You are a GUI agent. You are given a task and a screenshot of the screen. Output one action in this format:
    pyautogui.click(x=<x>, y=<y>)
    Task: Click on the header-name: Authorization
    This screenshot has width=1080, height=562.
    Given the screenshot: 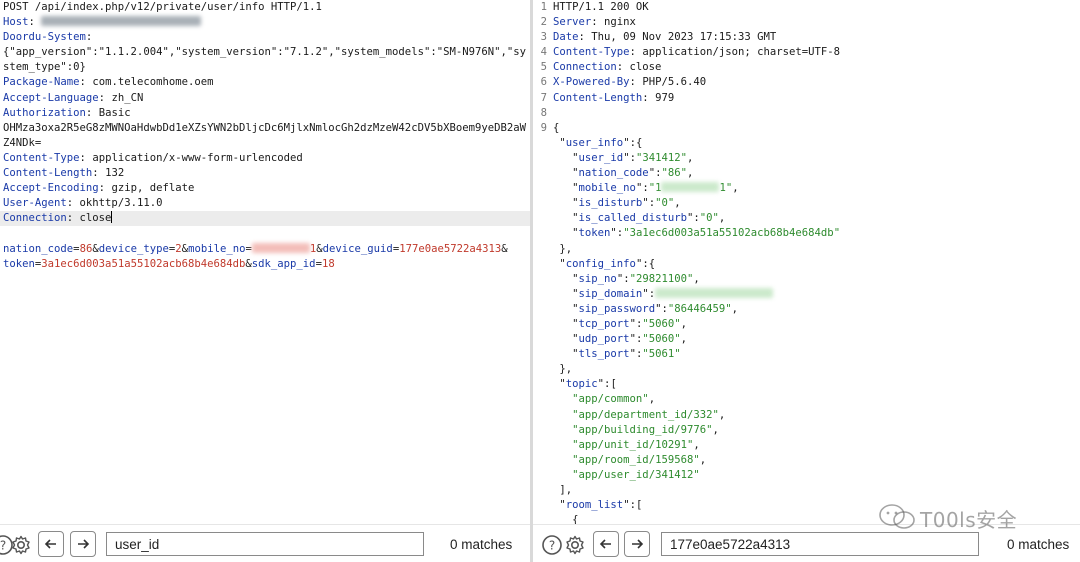 What is the action you would take?
    pyautogui.click(x=44, y=112)
    